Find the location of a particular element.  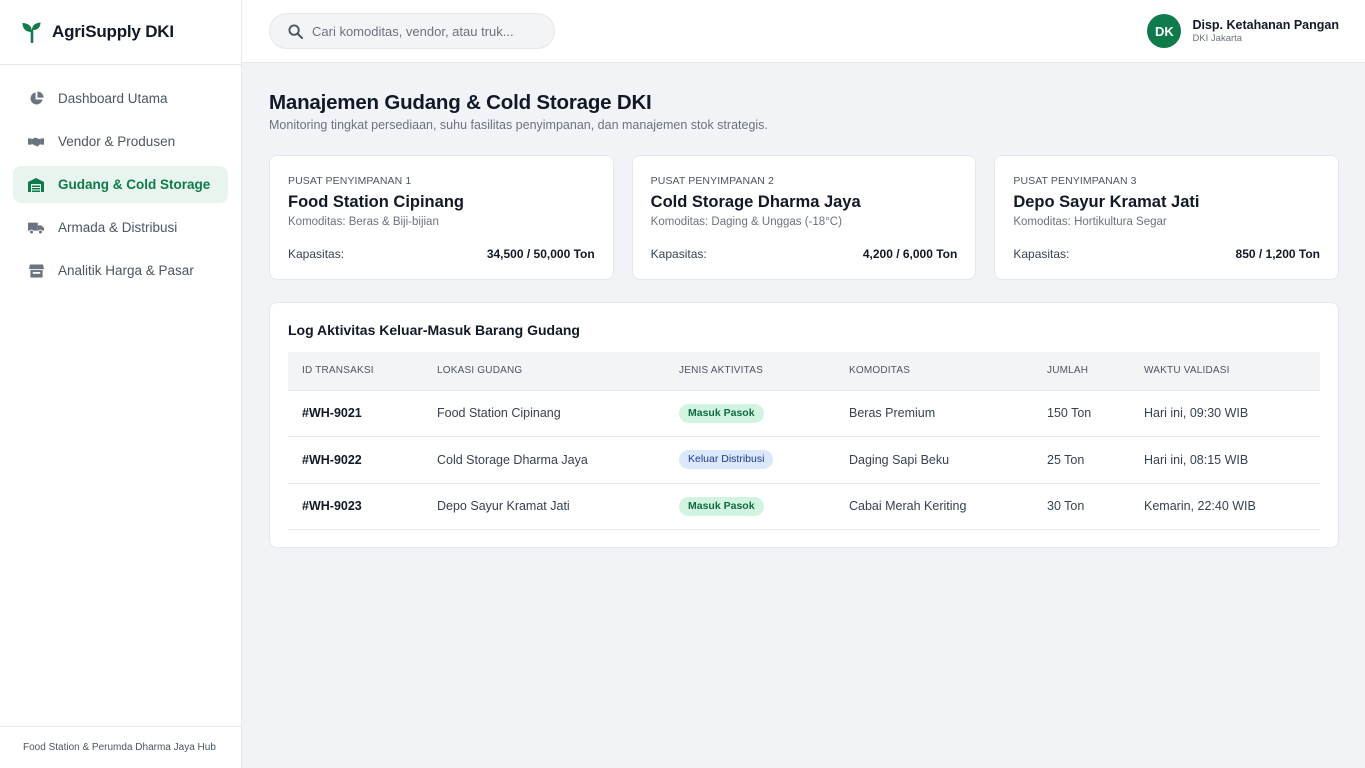

column-header: WAKTU VALIDASI is located at coordinates (1232, 371).